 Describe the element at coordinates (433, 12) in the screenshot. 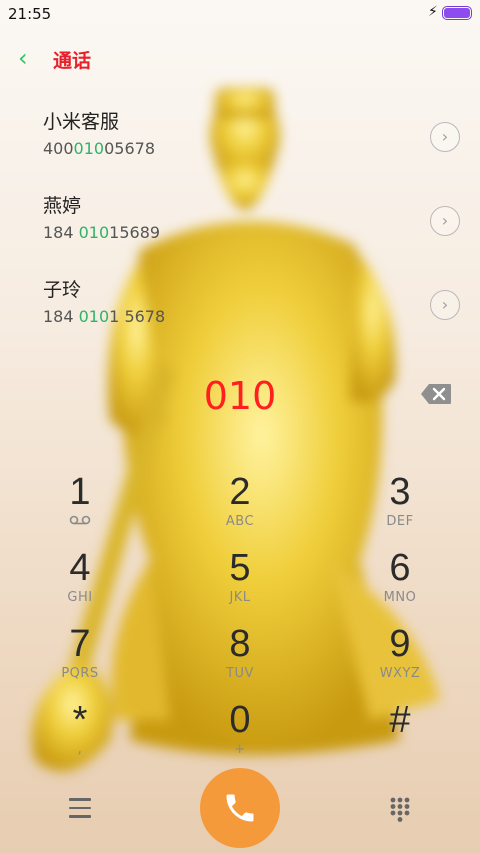

I see `bolt-icon: ⚡` at that location.